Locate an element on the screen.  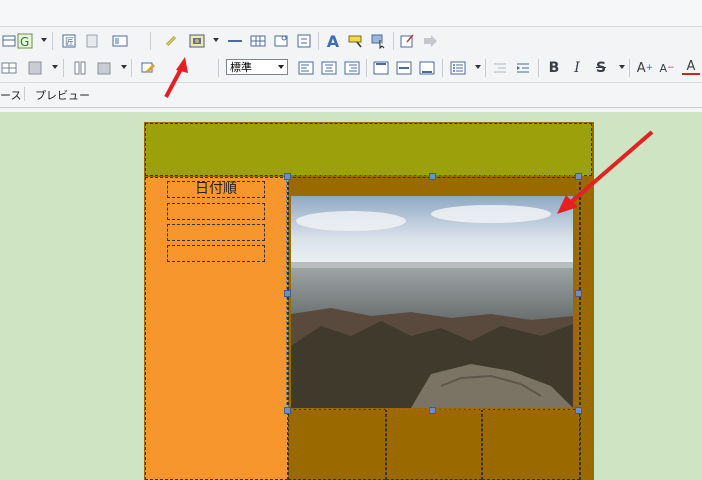
tab-preview: プレビュー is located at coordinates (62, 95).